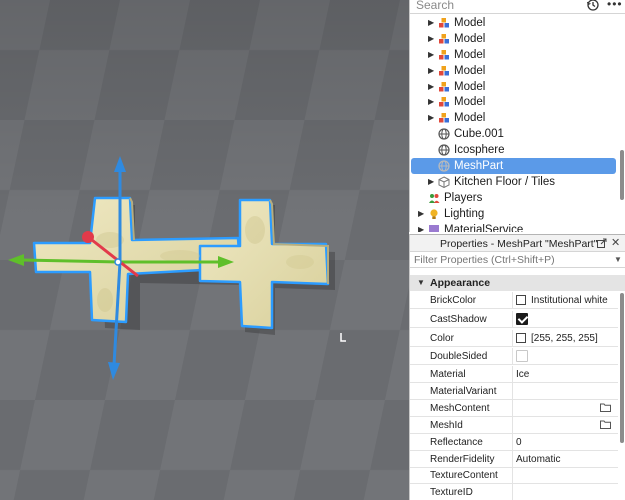  Describe the element at coordinates (618, 259) in the screenshot. I see `chevron-down-icon: ▼` at that location.